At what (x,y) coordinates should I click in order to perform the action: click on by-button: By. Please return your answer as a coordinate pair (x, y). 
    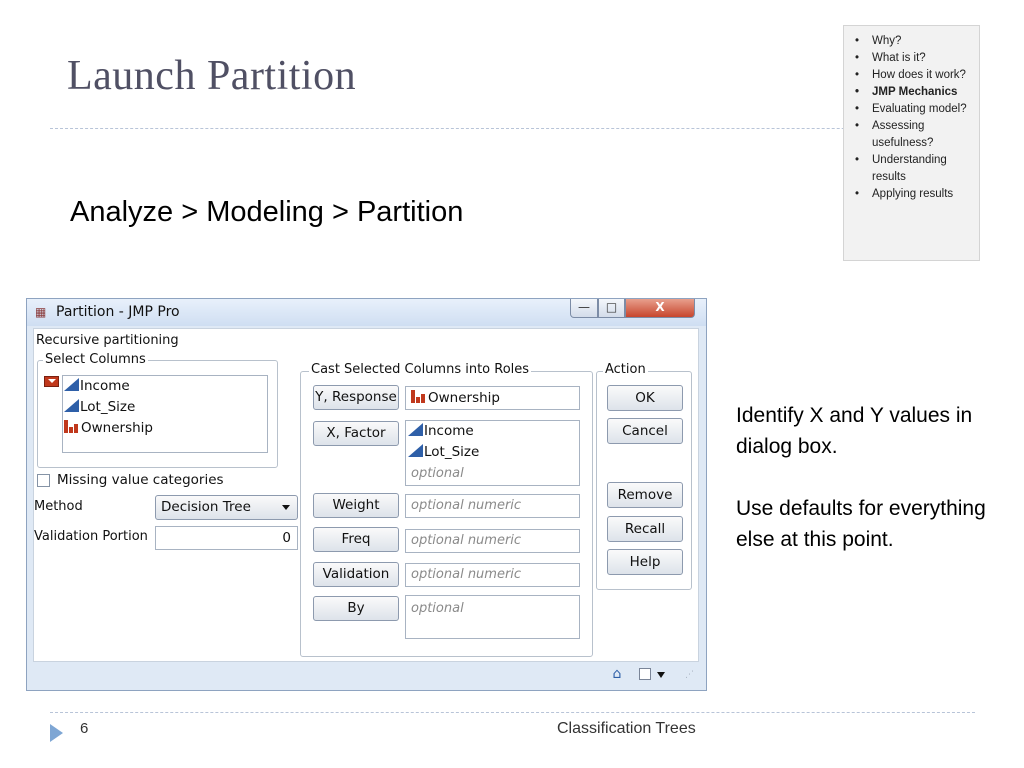
    Looking at the image, I should click on (356, 608).